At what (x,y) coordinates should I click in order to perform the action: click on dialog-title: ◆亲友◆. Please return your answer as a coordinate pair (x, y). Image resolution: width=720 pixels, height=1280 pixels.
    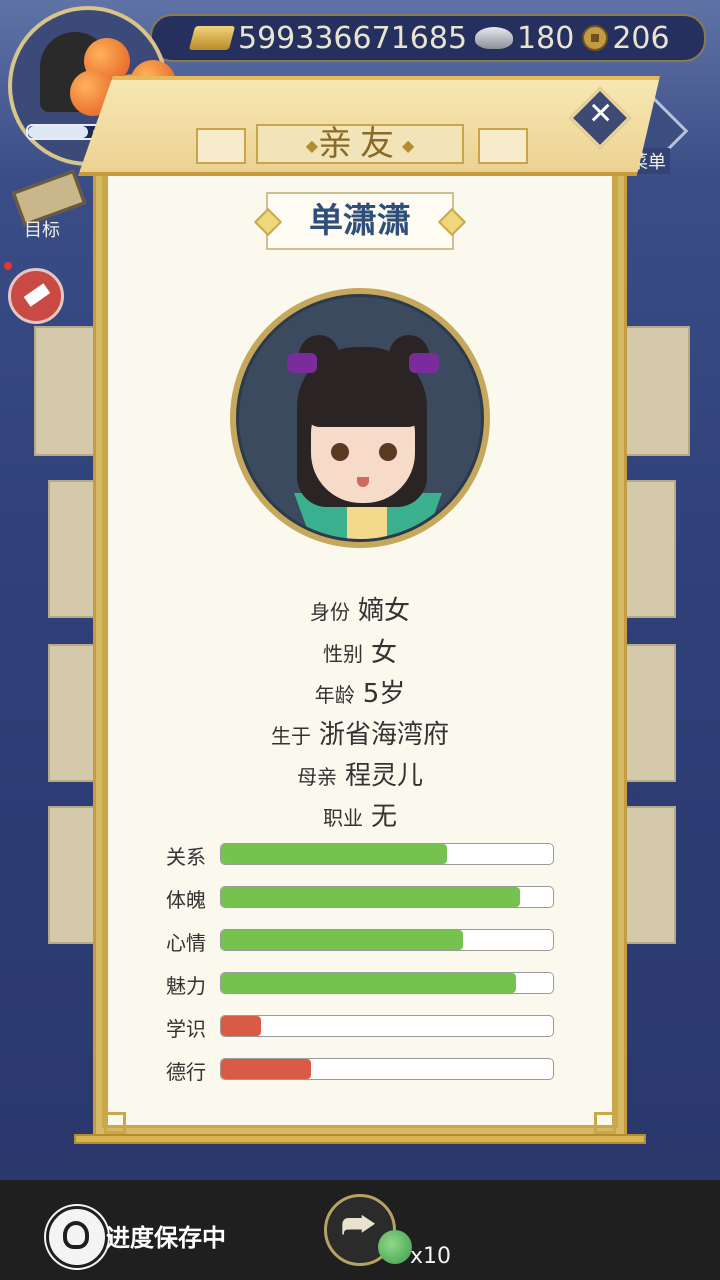
    Looking at the image, I should click on (360, 144).